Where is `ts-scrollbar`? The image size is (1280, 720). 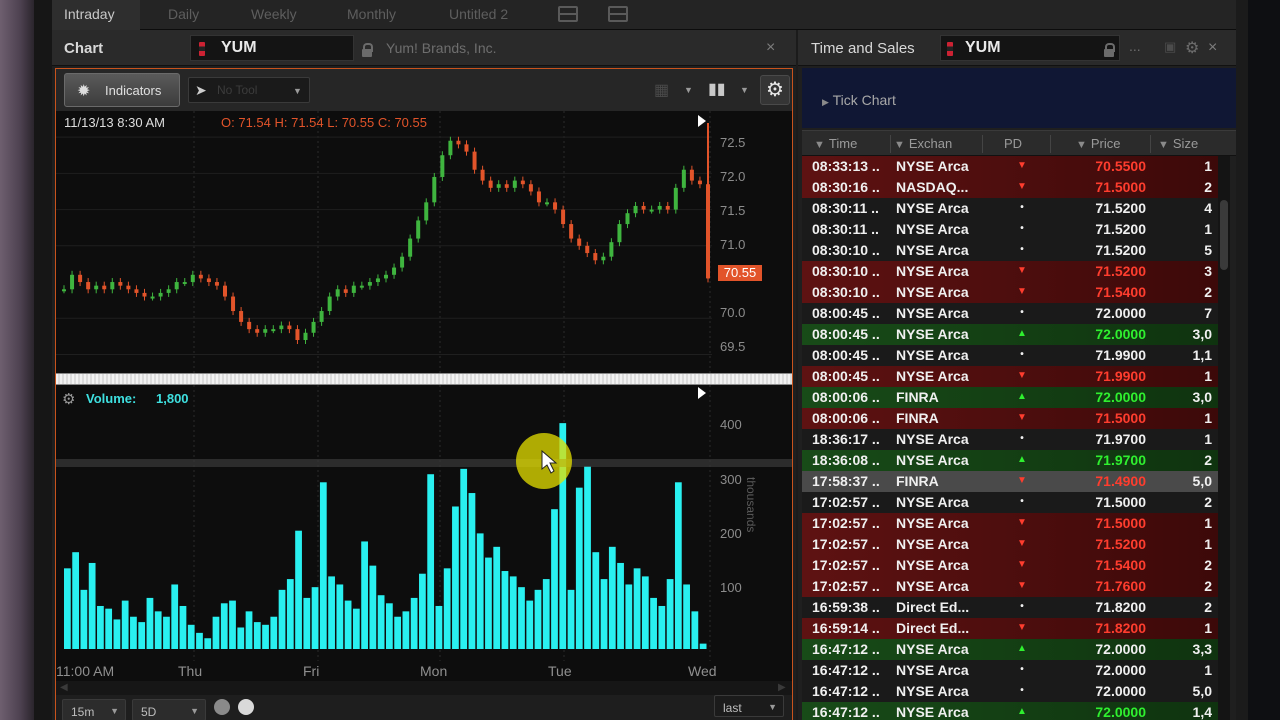 ts-scrollbar is located at coordinates (1224, 438).